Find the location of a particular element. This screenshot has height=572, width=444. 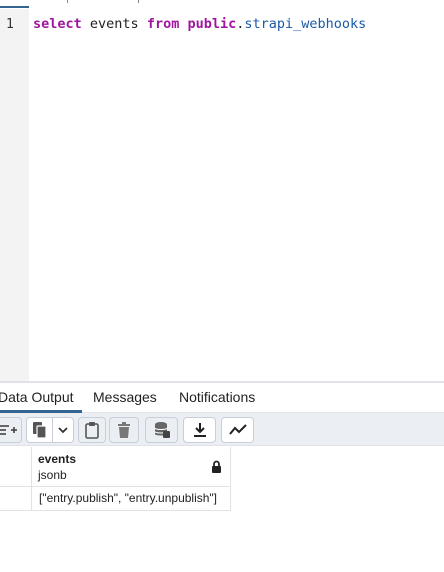

table-row: ["entry.publish", "entry.unpublish"] is located at coordinates (115, 499).